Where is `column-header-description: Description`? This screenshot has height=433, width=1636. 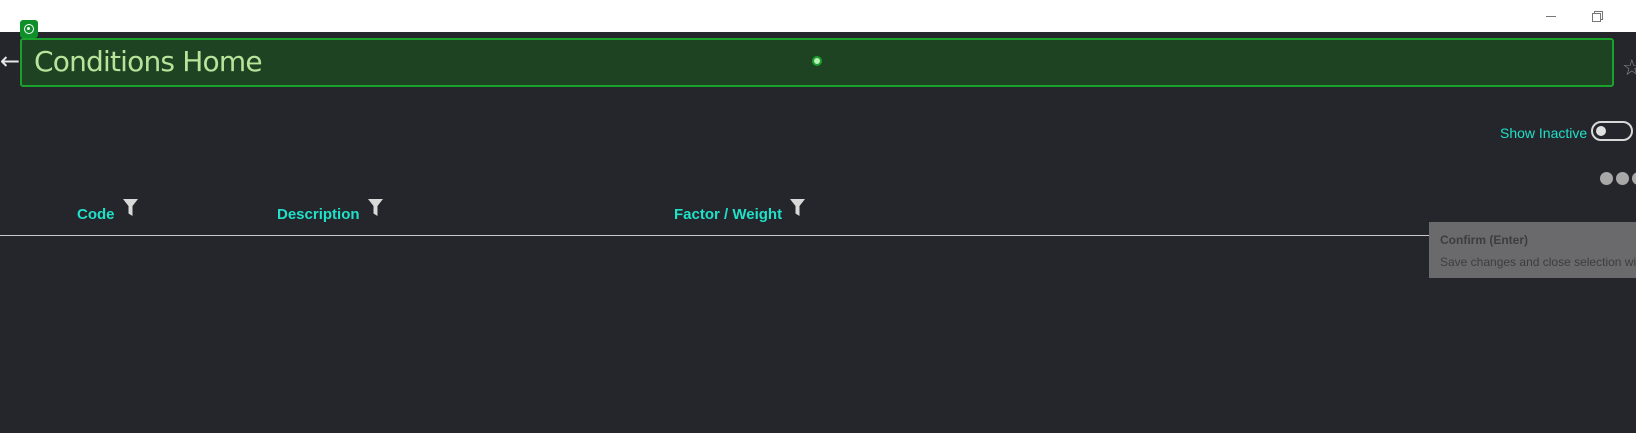
column-header-description: Description is located at coordinates (330, 211).